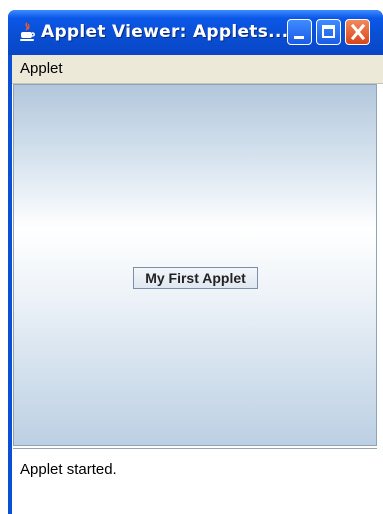  Describe the element at coordinates (197, 69) in the screenshot. I see `menu-bar: Applet` at that location.